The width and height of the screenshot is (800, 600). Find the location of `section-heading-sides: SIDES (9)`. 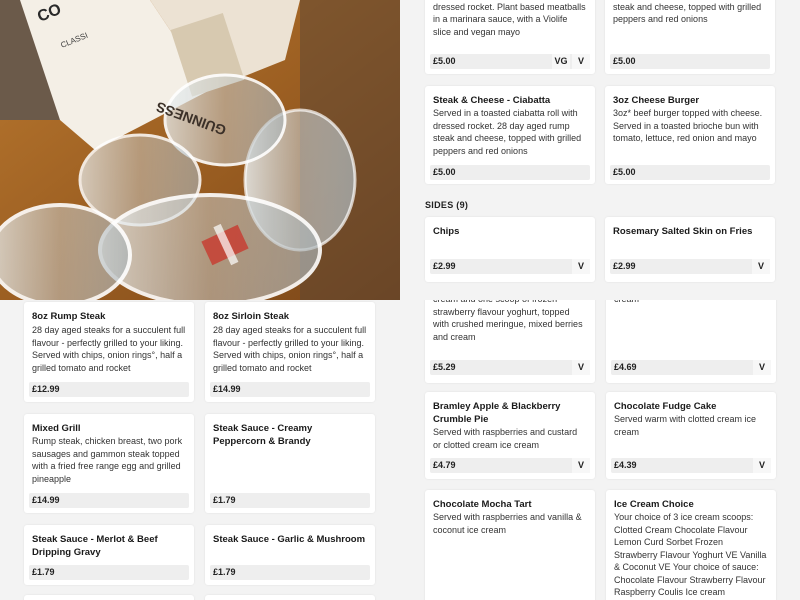

section-heading-sides: SIDES (9) is located at coordinates (447, 205).